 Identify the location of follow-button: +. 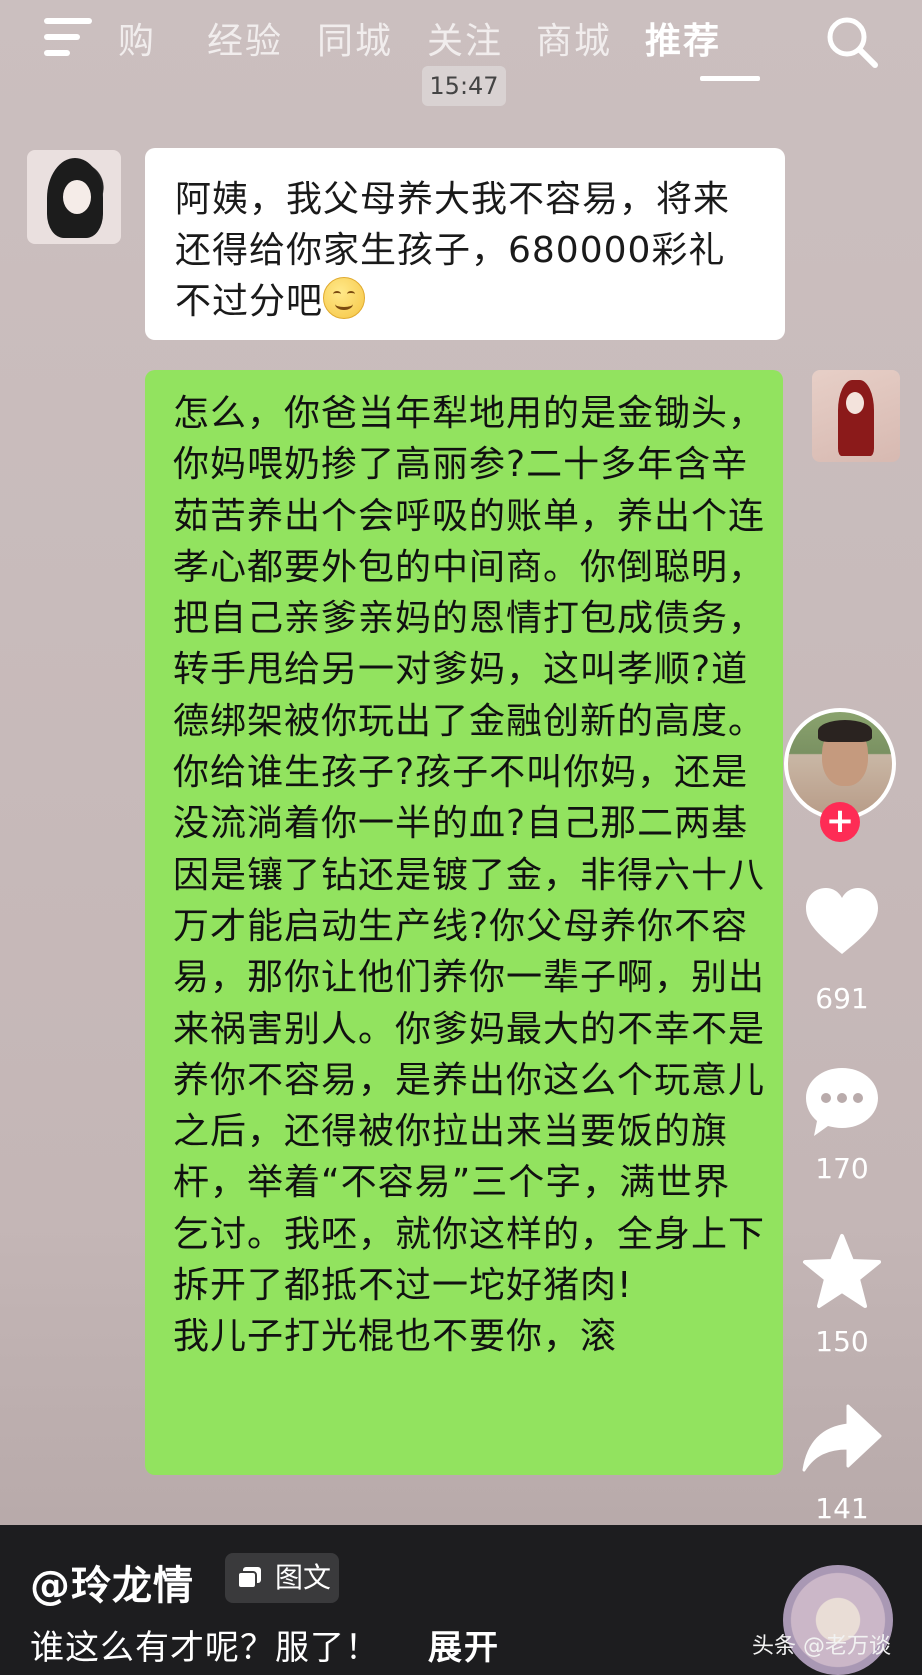
(840, 822).